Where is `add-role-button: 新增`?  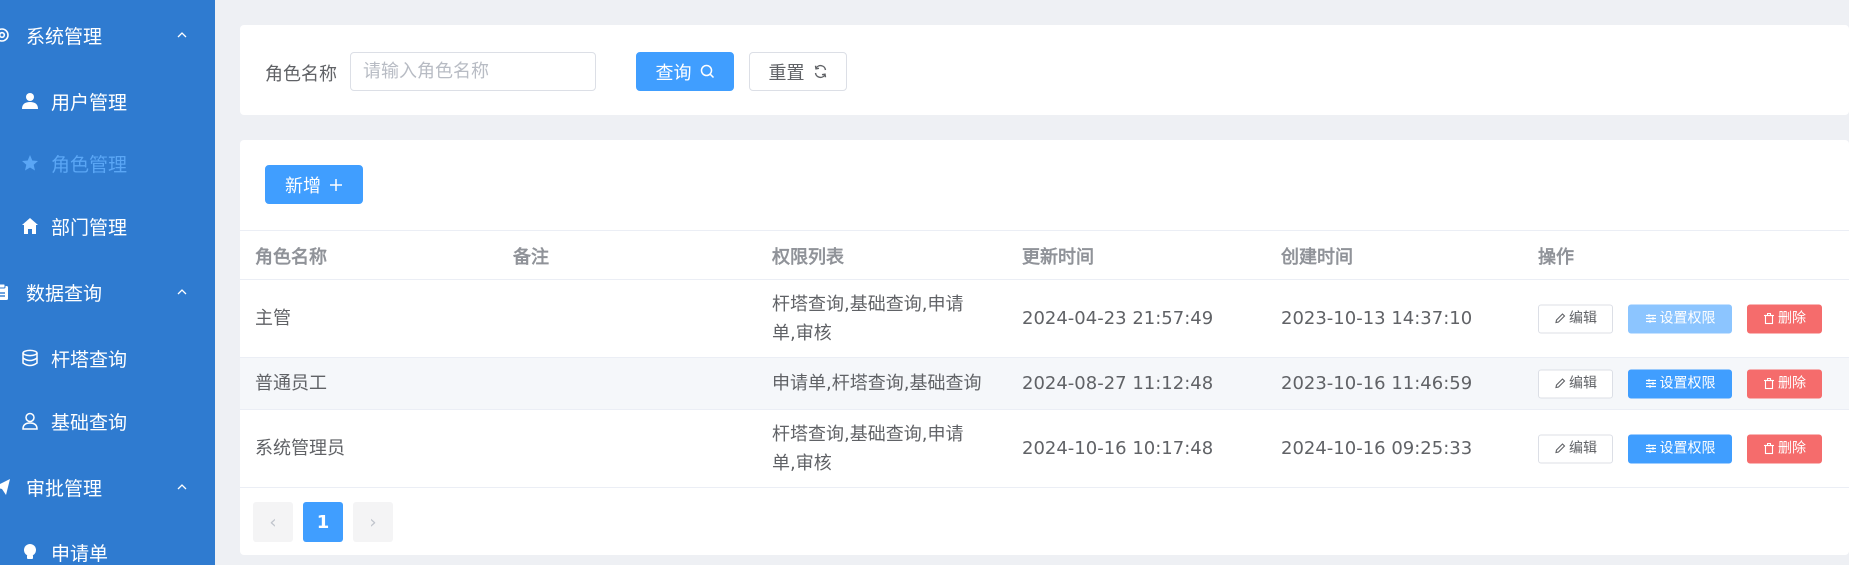
add-role-button: 新增 is located at coordinates (314, 184).